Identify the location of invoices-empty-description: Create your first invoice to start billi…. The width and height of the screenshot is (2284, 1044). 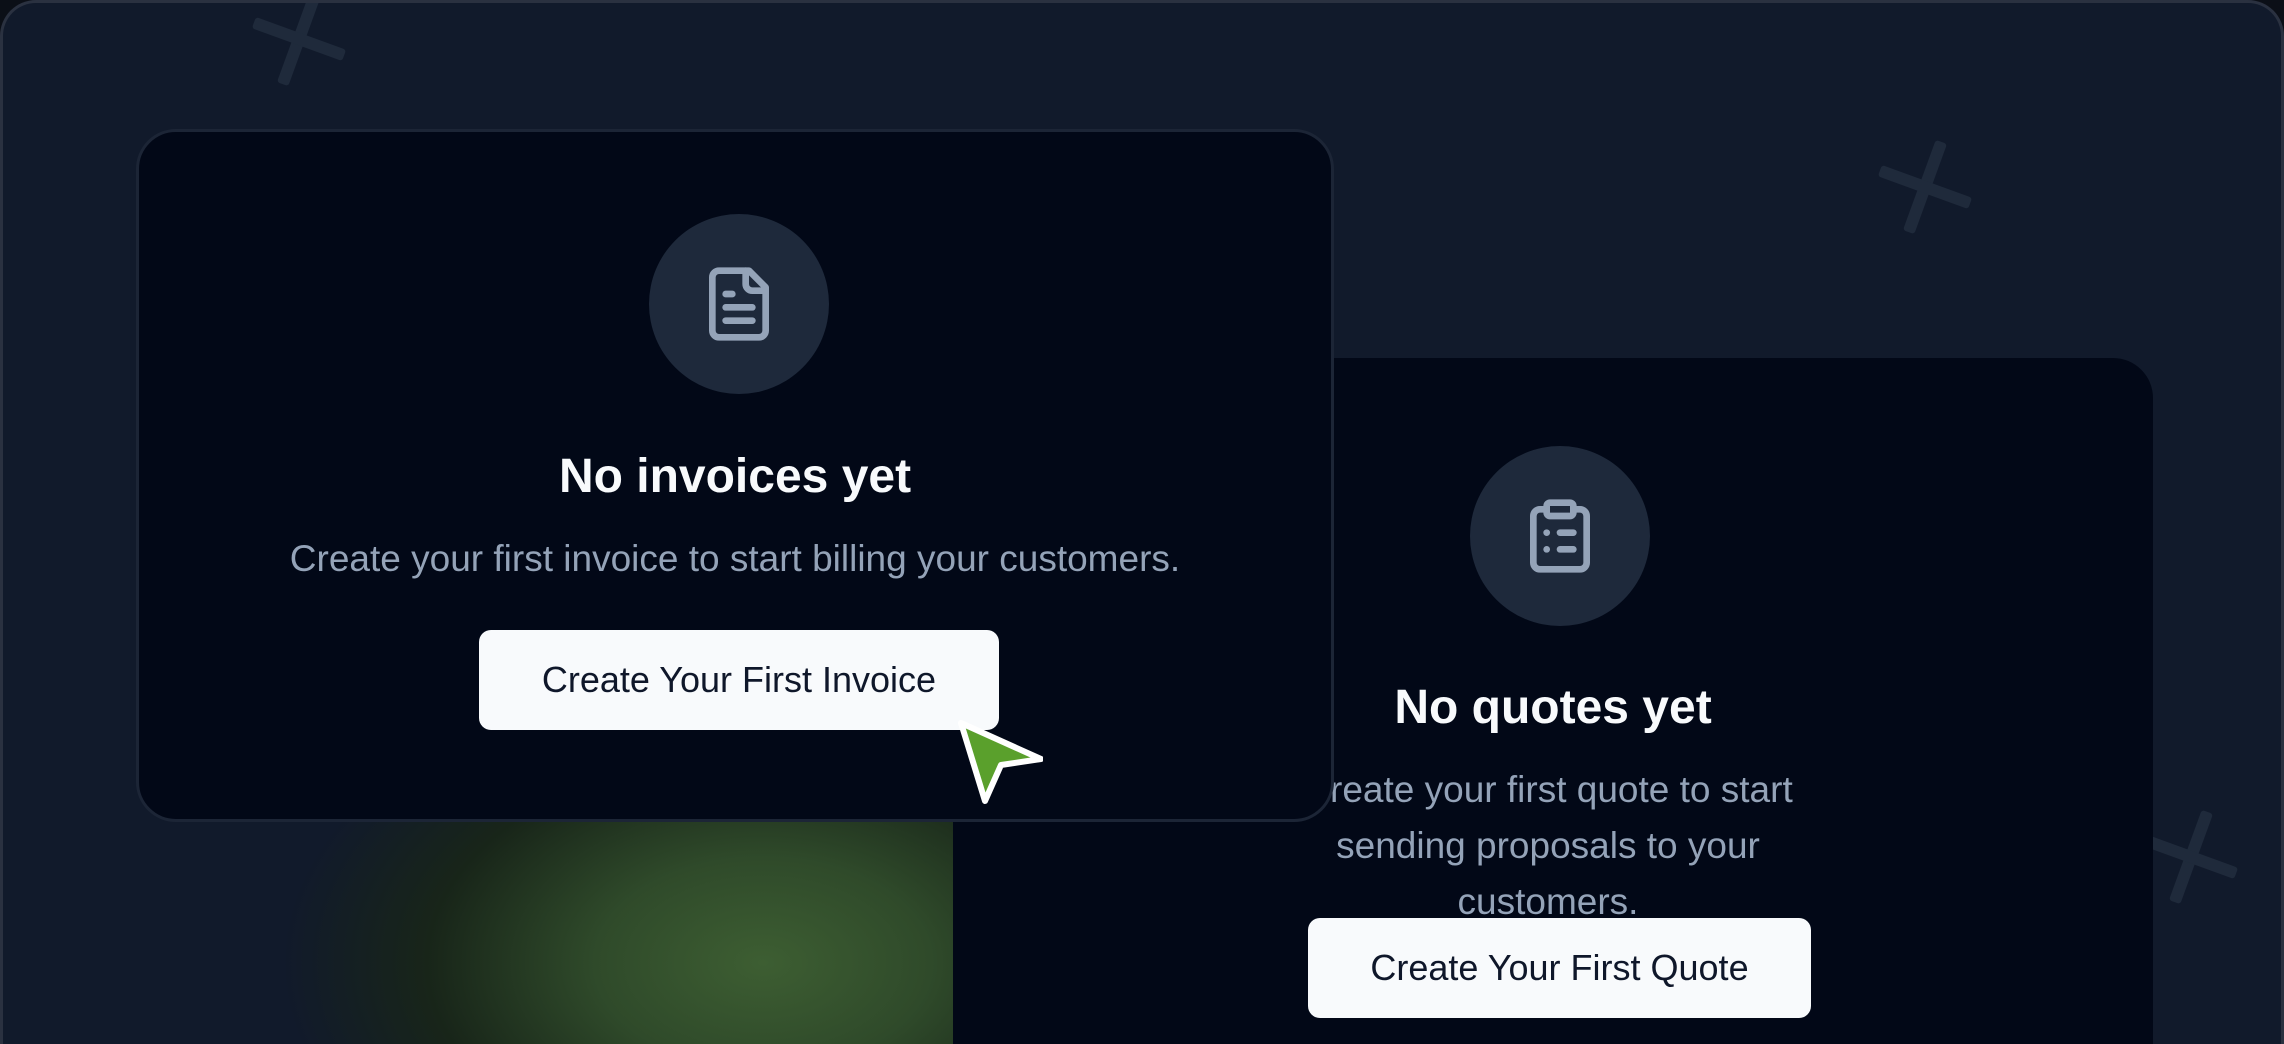
(735, 558).